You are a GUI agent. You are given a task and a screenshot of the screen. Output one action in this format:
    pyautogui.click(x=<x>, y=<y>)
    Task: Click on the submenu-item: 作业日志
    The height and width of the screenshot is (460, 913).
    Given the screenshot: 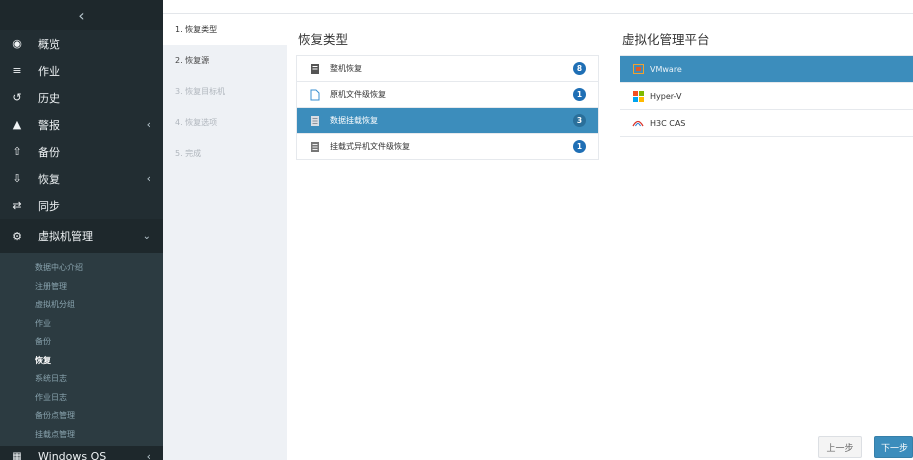 What is the action you would take?
    pyautogui.click(x=81, y=398)
    